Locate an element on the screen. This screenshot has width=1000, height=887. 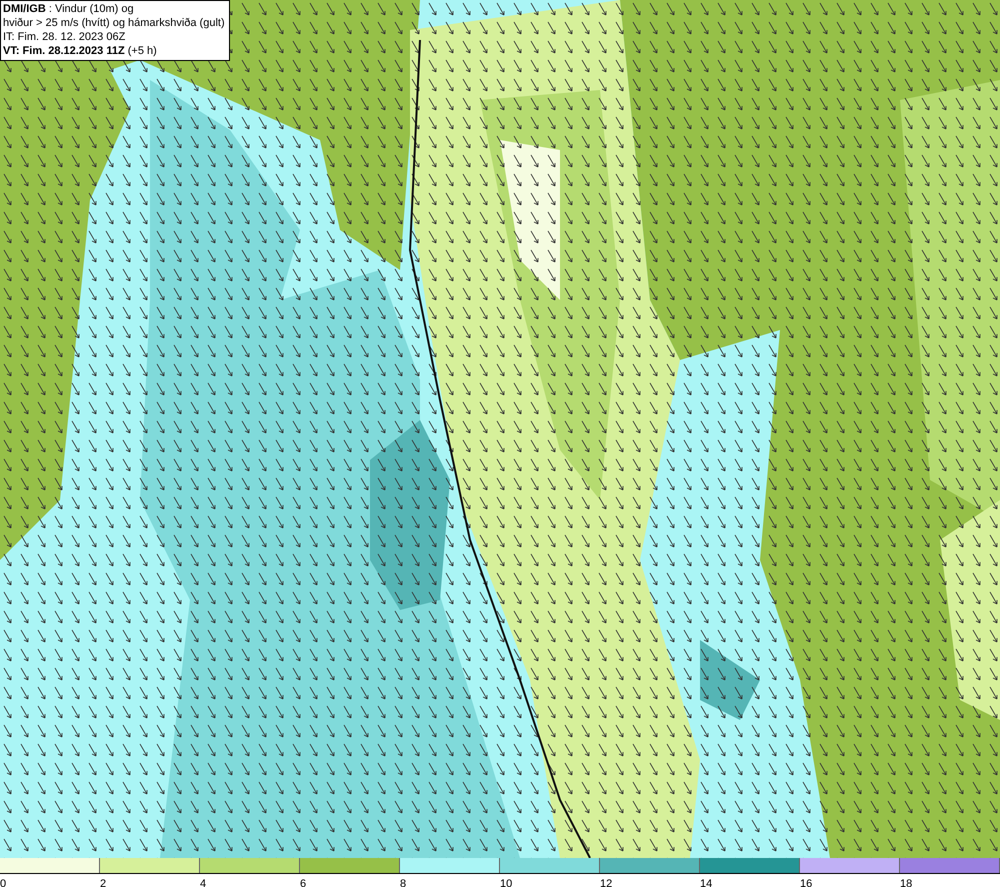
tick-label: 18 is located at coordinates (906, 882).